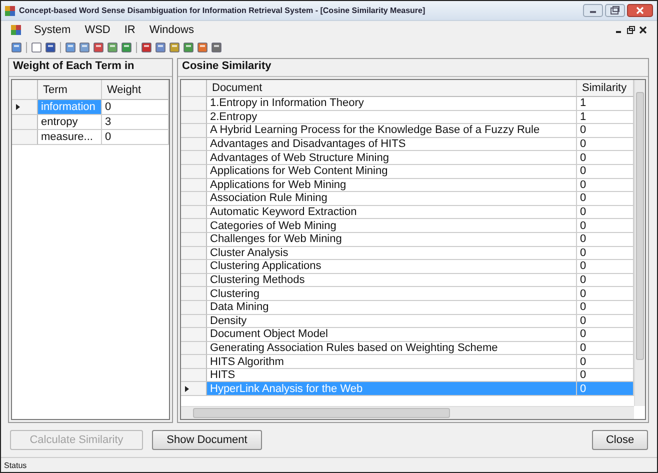 The image size is (658, 473). I want to click on column-header: Weight, so click(135, 90).